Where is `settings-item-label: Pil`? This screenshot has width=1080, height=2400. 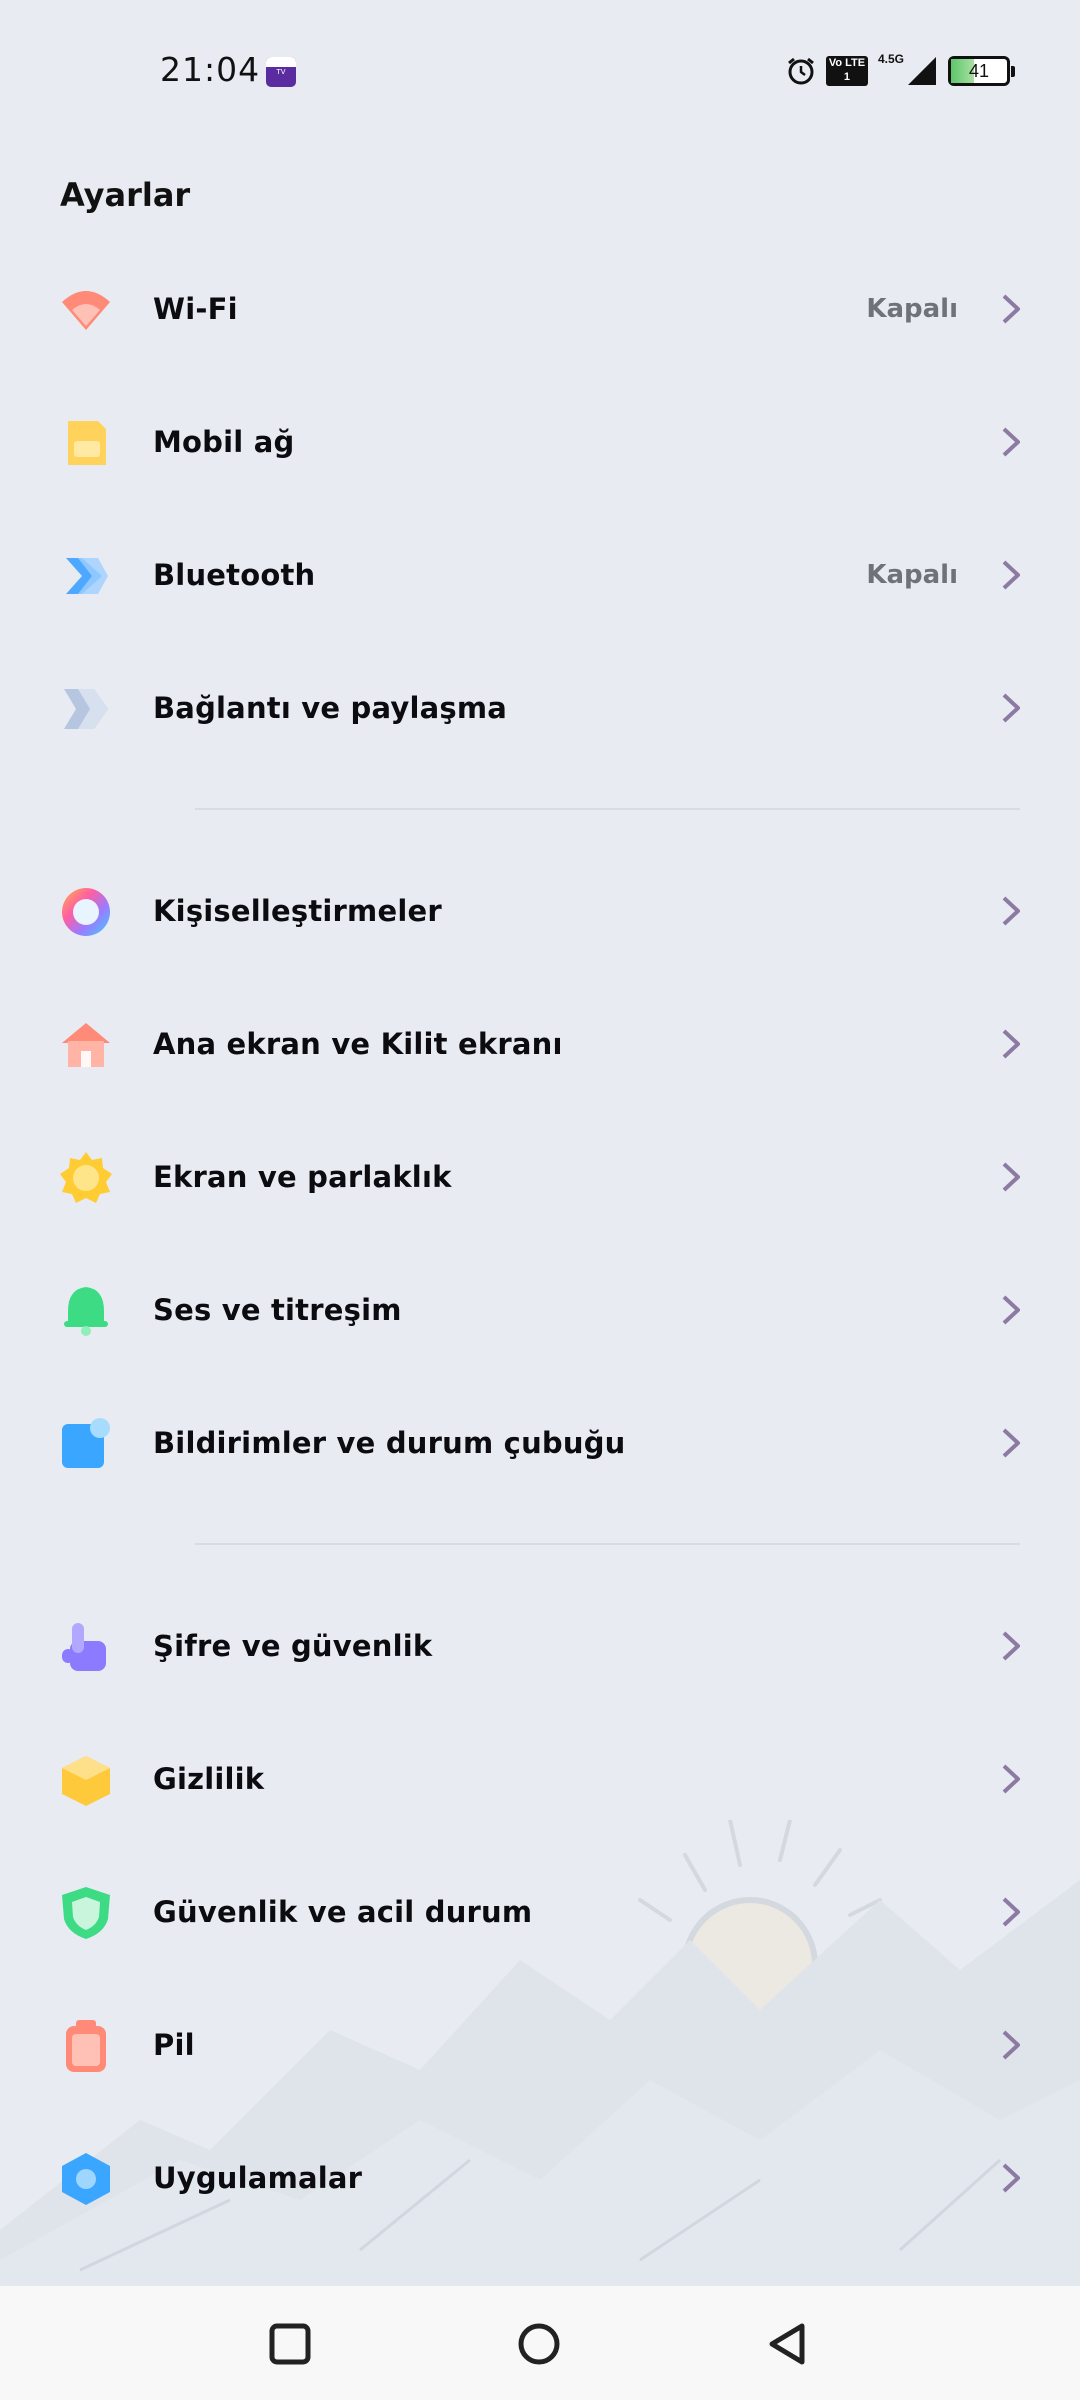
settings-item-label: Pil is located at coordinates (174, 2044).